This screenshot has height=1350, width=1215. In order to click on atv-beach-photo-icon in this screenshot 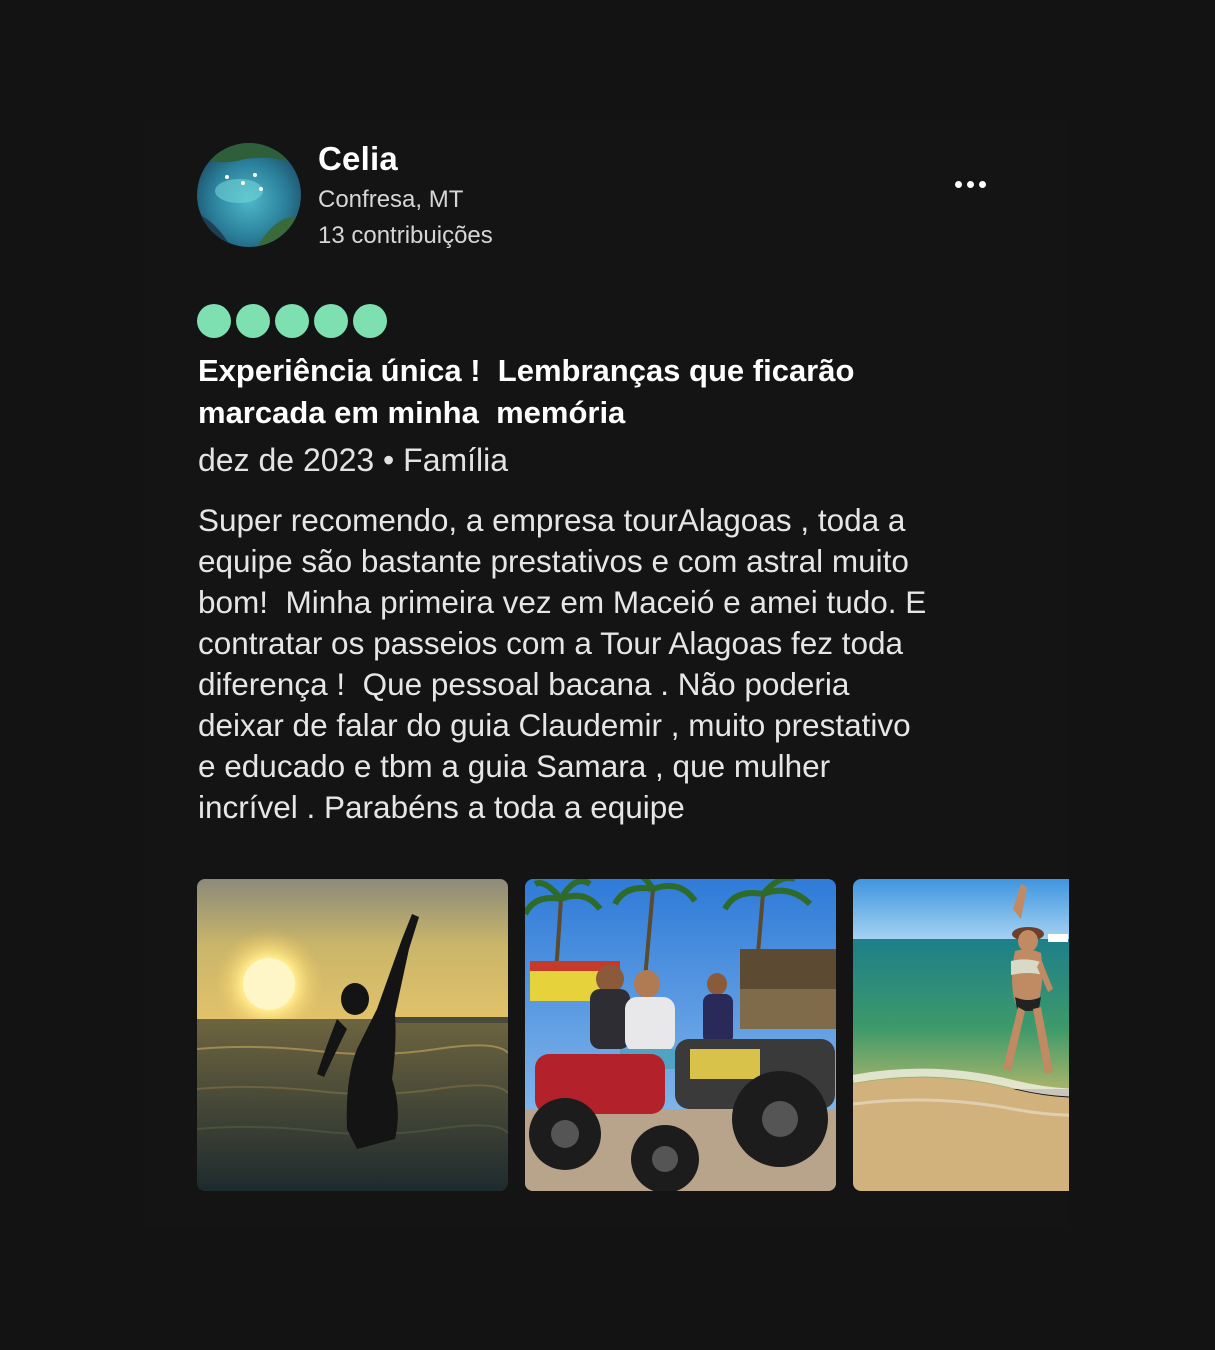, I will do `click(680, 1035)`.